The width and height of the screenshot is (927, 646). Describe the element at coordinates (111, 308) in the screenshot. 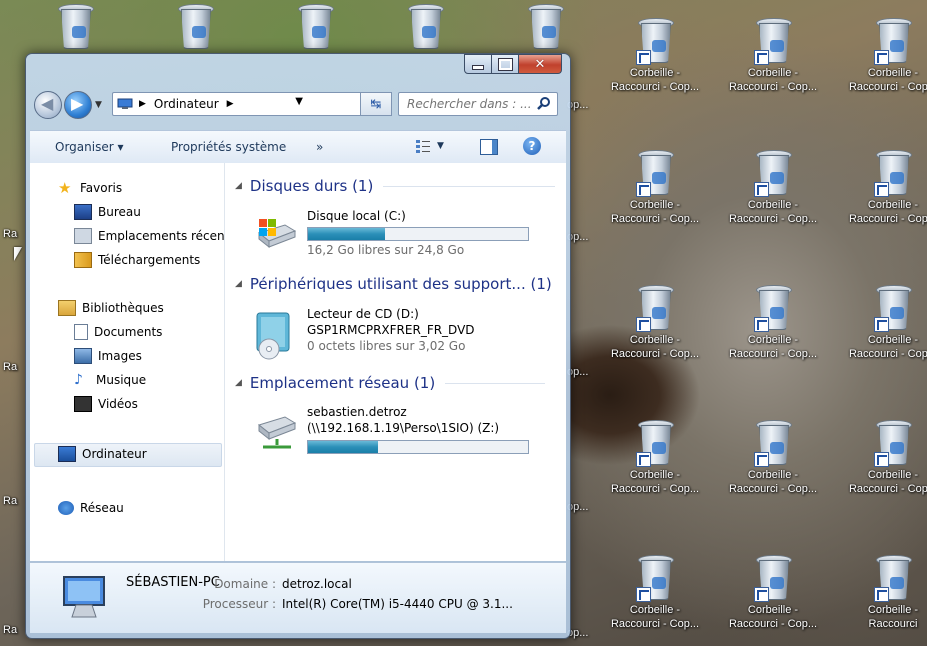

I see `nav-libraries: Bibliothèques` at that location.